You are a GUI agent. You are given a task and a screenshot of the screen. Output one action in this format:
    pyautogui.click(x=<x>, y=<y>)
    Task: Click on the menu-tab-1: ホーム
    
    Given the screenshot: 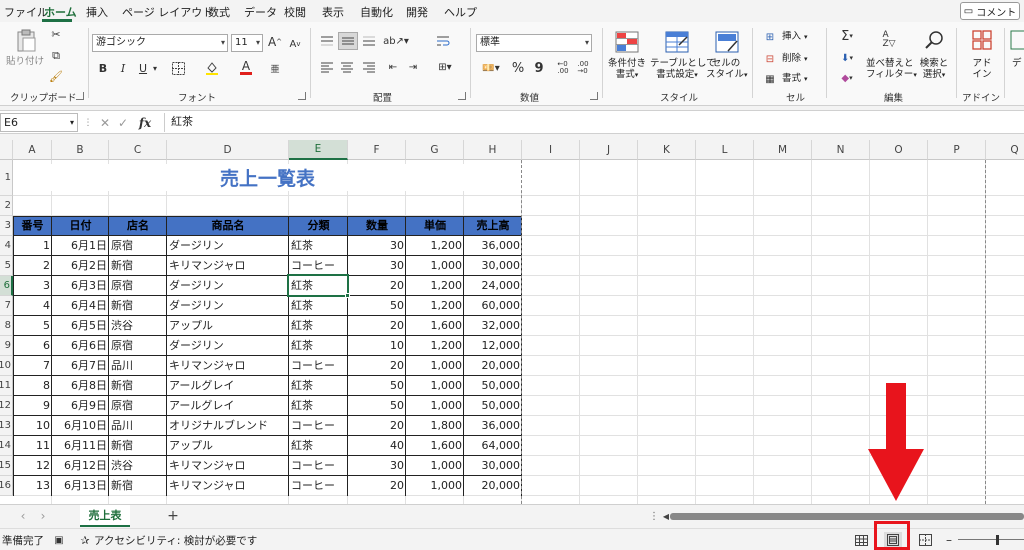 What is the action you would take?
    pyautogui.click(x=60, y=12)
    